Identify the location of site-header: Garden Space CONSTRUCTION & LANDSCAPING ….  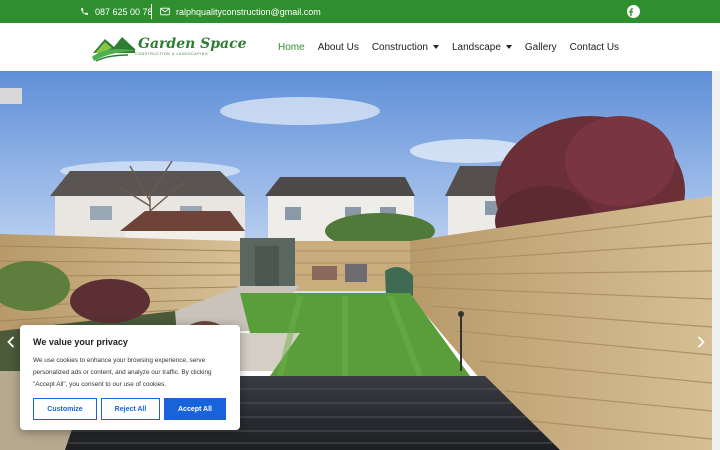
(360, 47).